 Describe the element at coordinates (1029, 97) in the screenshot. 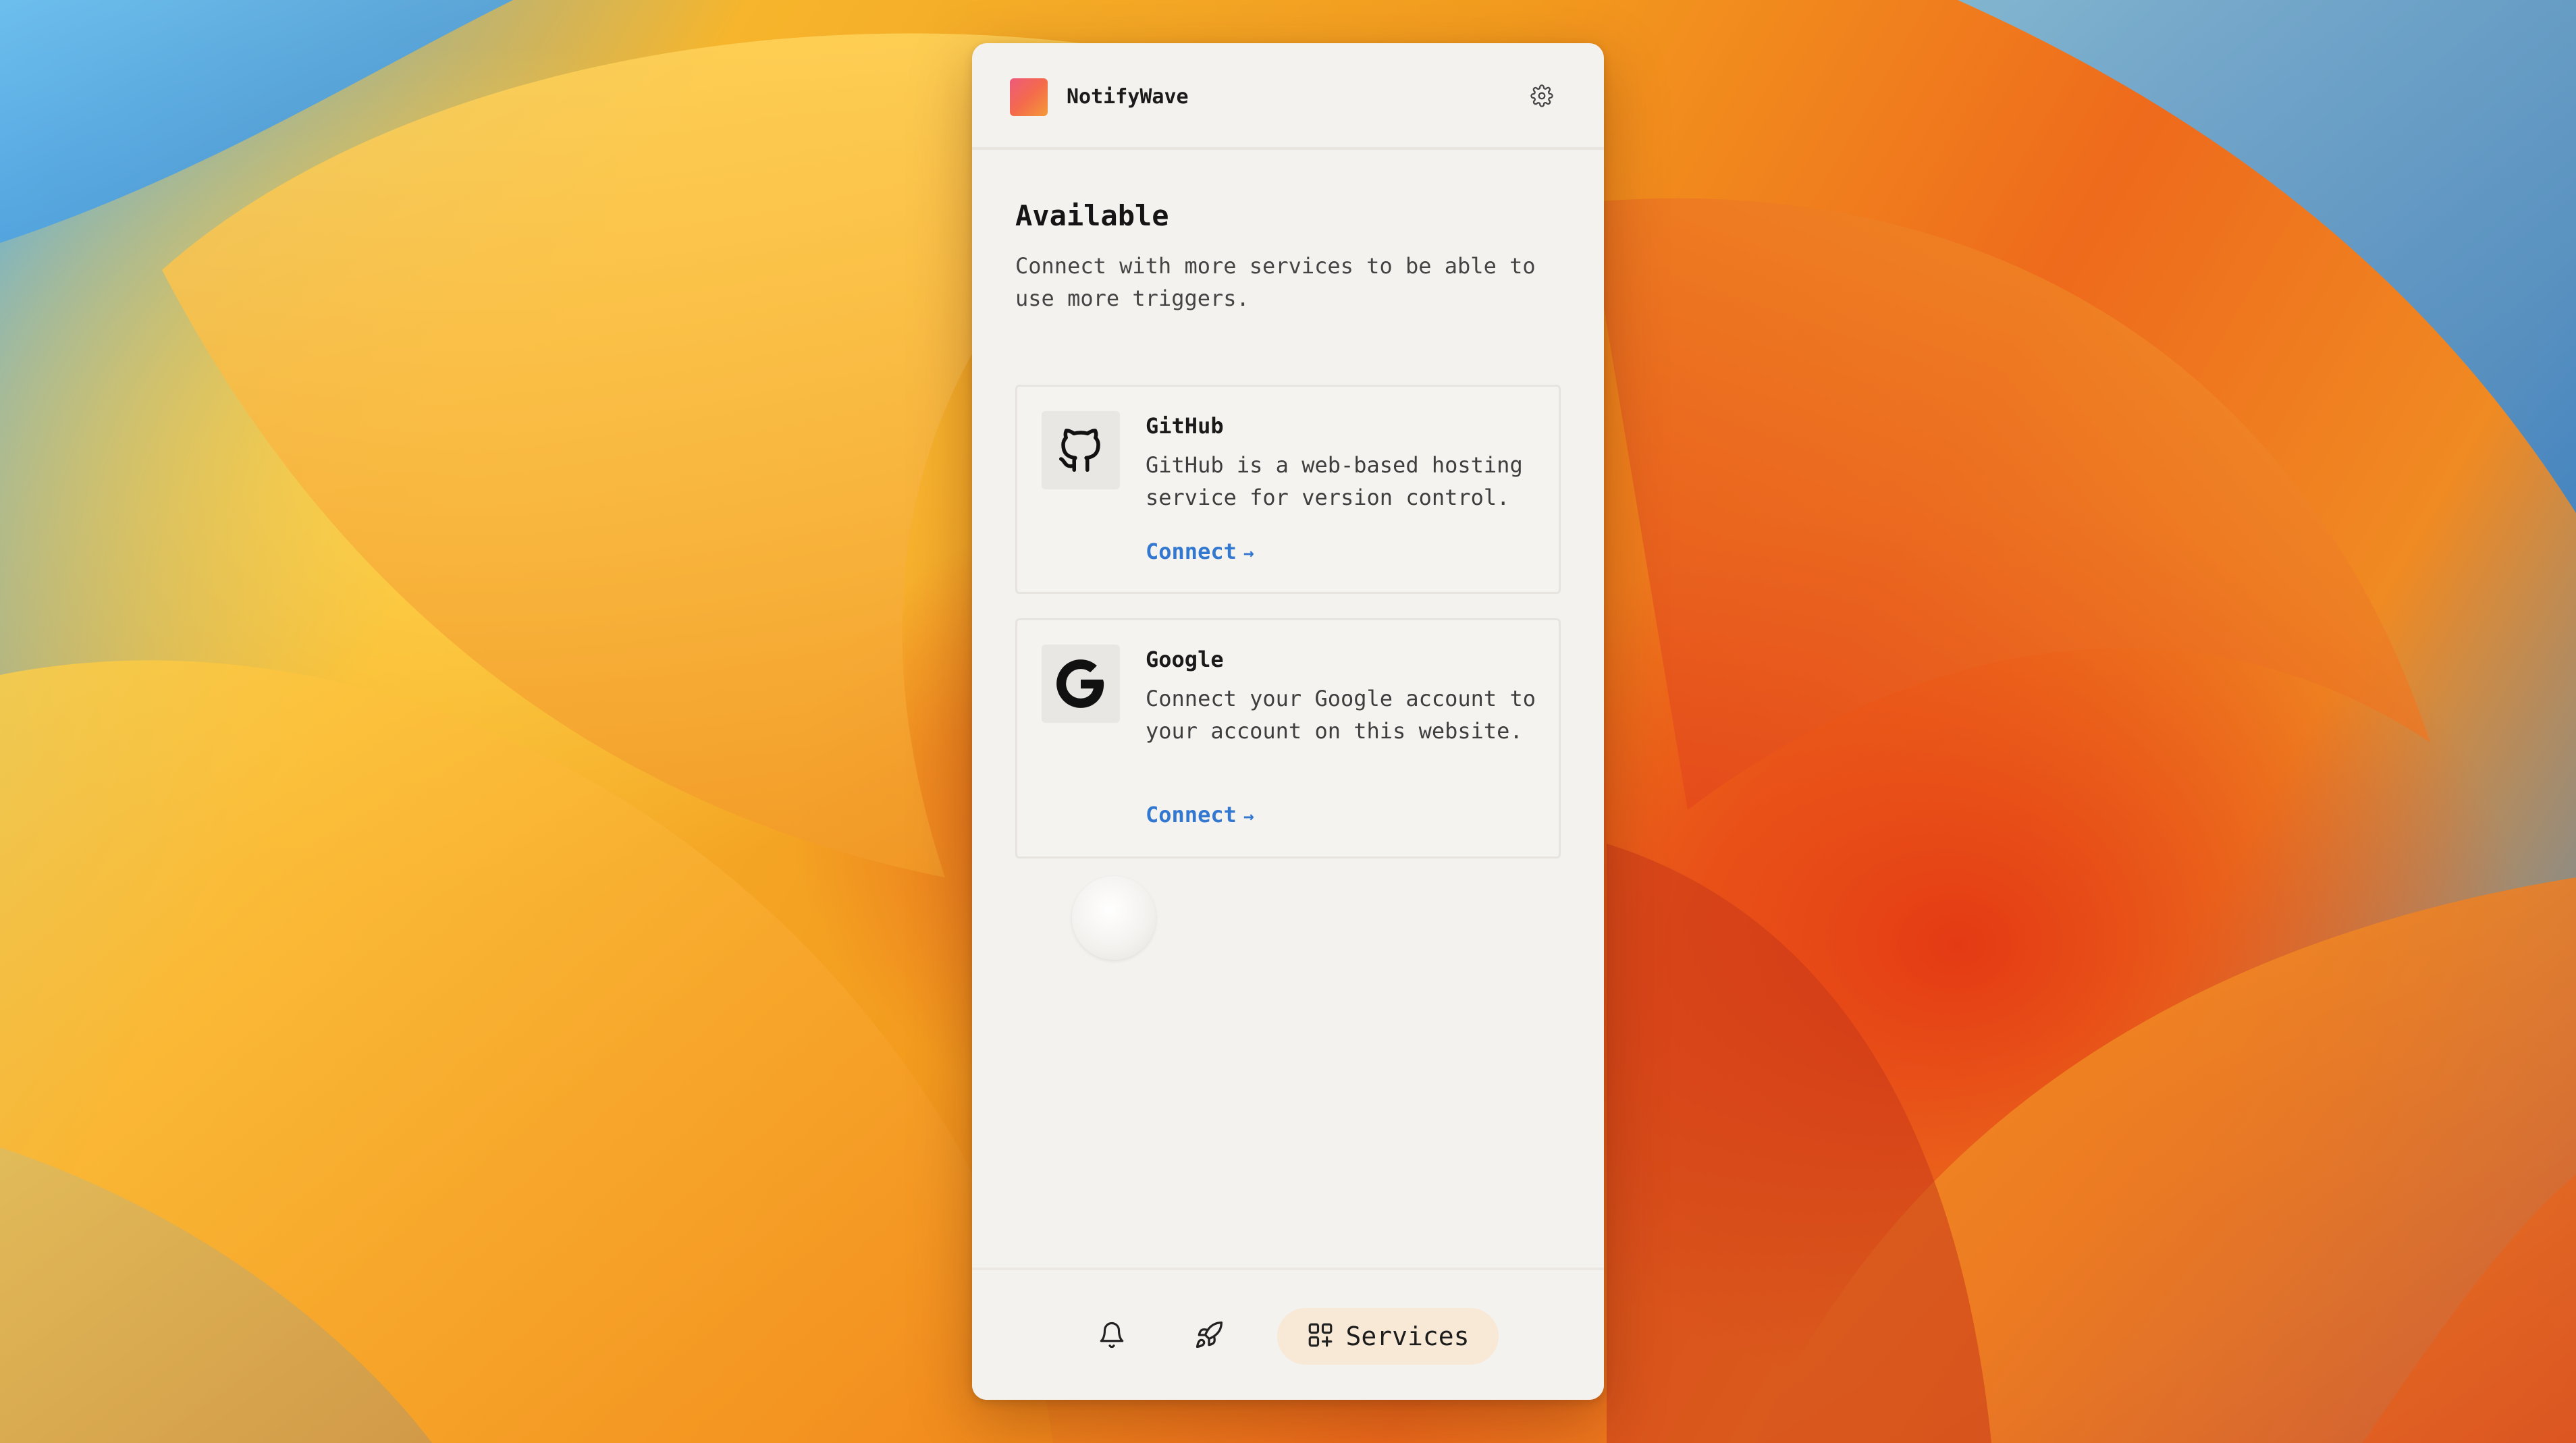

I see `app-logo` at that location.